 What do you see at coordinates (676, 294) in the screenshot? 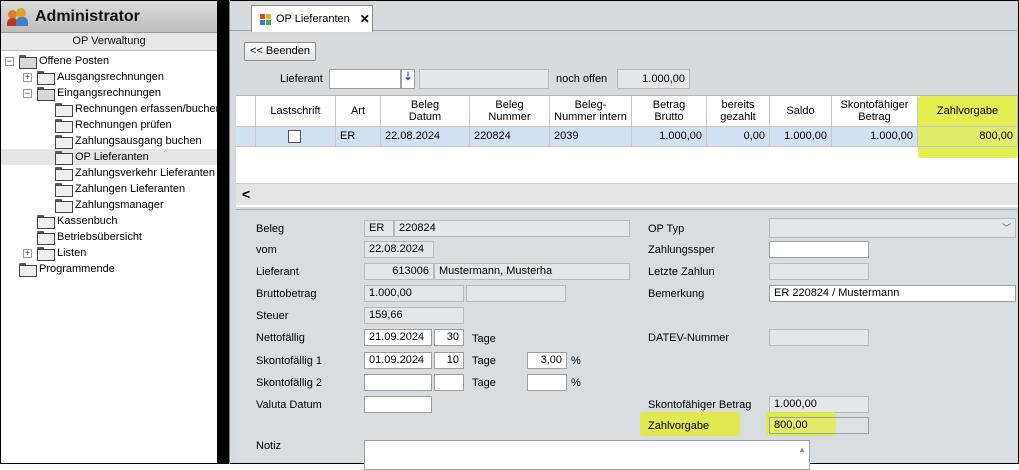
I see `bemerkung-label: Bemerkung` at bounding box center [676, 294].